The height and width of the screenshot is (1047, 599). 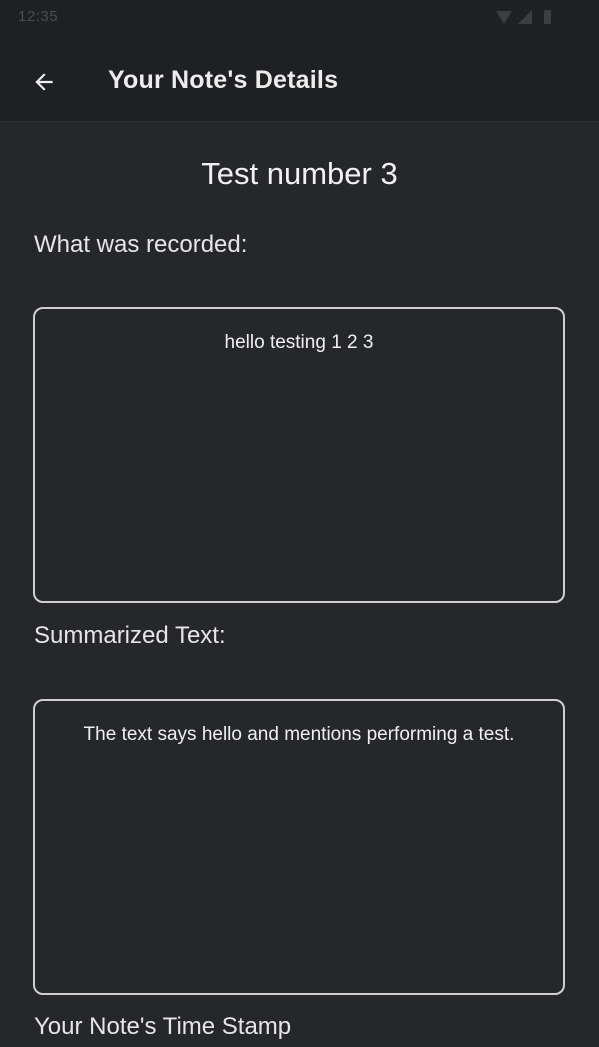 What do you see at coordinates (38, 16) in the screenshot?
I see `status-time: 12:35` at bounding box center [38, 16].